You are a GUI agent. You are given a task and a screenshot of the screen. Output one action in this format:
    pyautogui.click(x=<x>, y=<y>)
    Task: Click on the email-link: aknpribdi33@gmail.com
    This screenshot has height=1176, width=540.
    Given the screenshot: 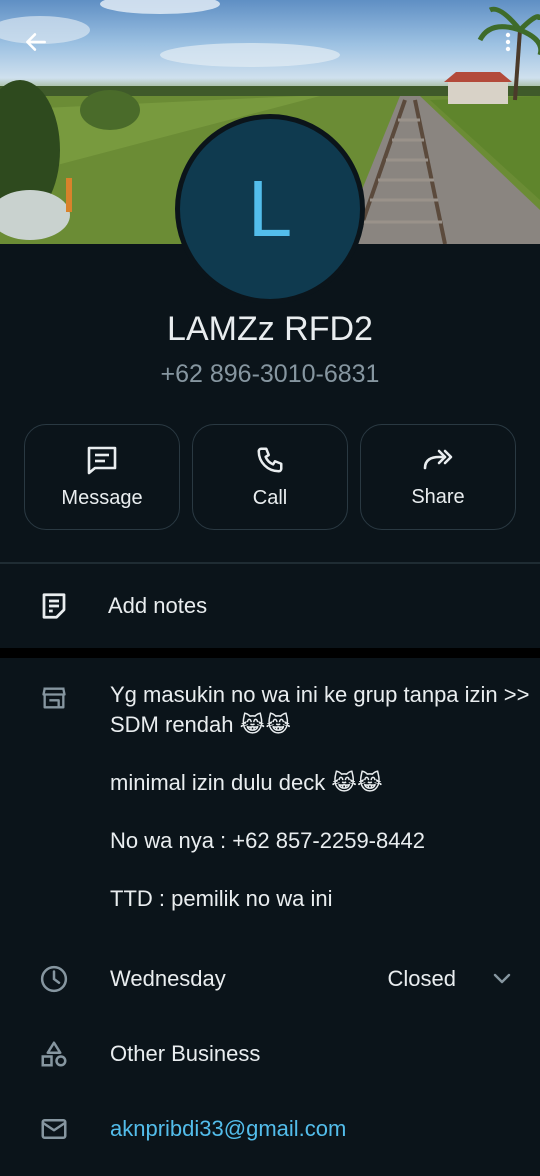 What is the action you would take?
    pyautogui.click(x=228, y=1129)
    